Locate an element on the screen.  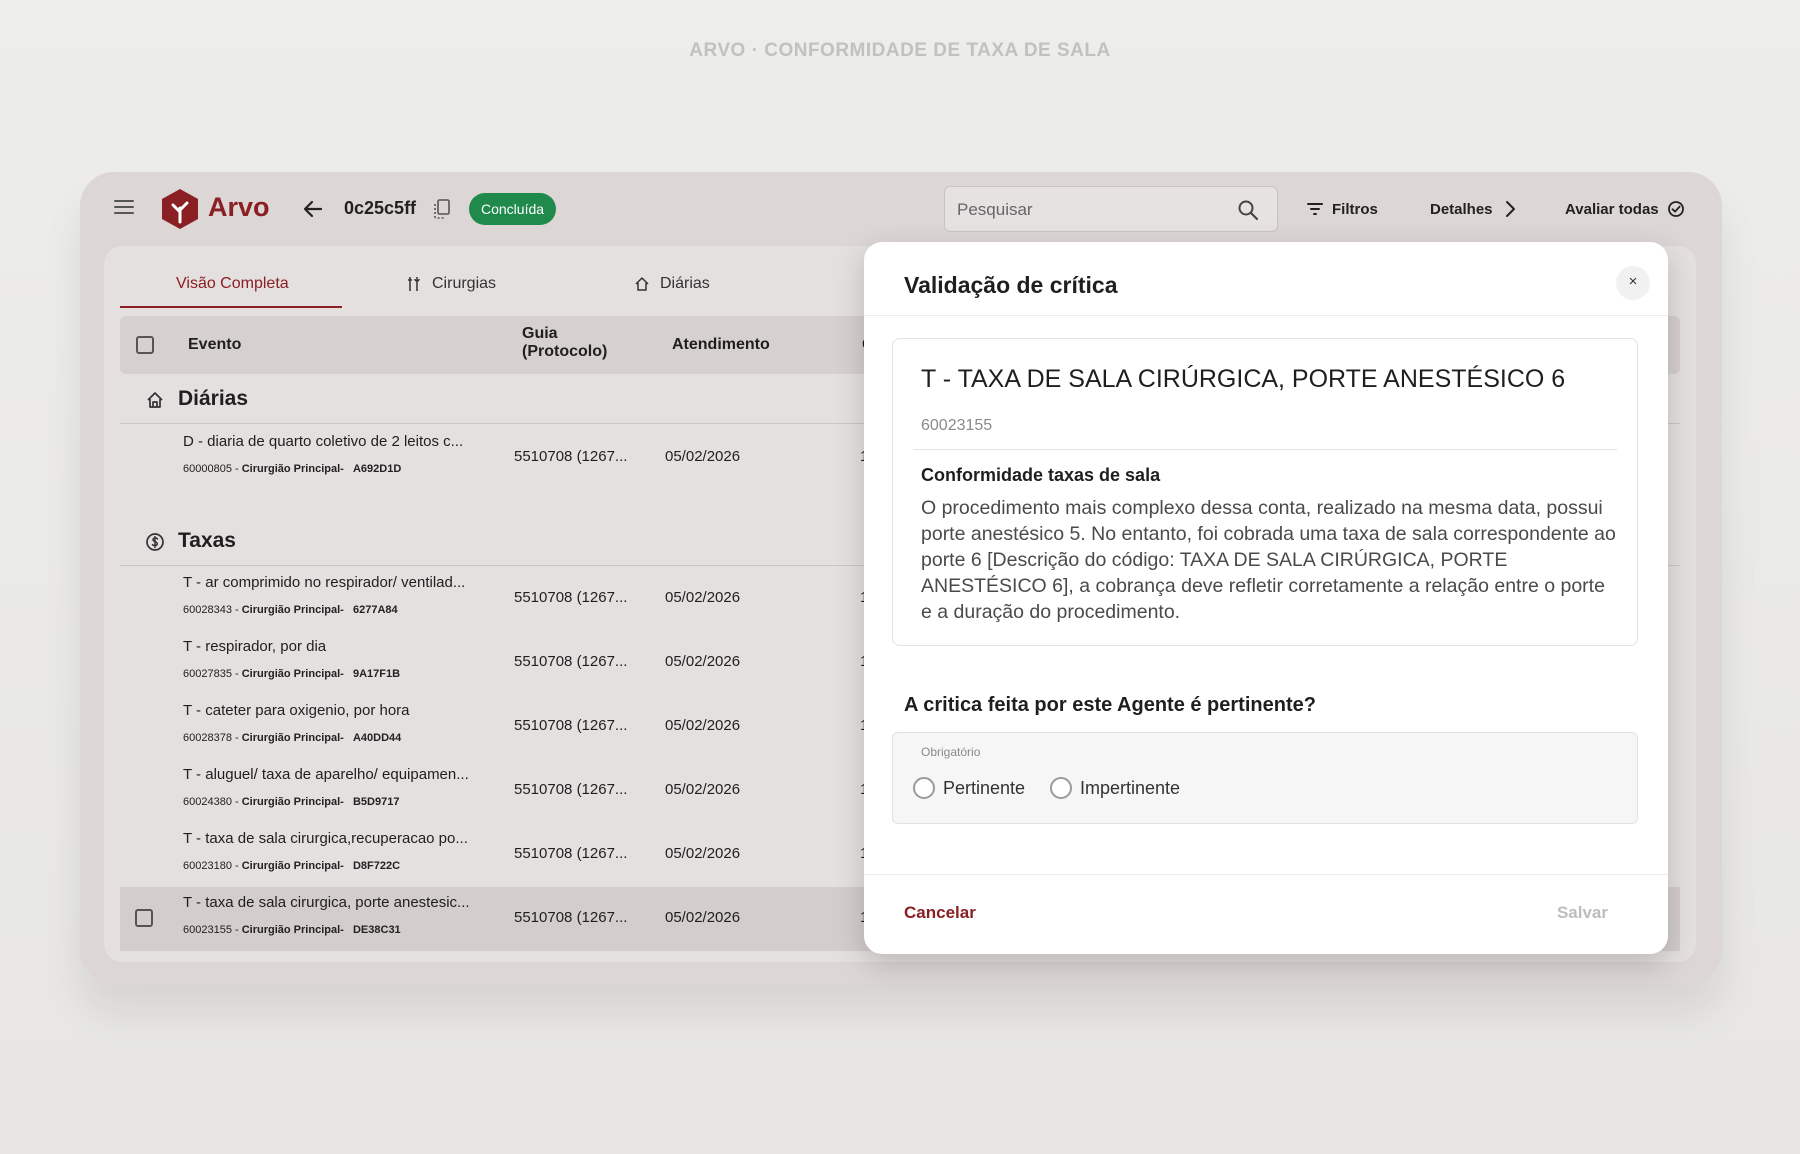
radio-label: Impertinente is located at coordinates (1130, 787).